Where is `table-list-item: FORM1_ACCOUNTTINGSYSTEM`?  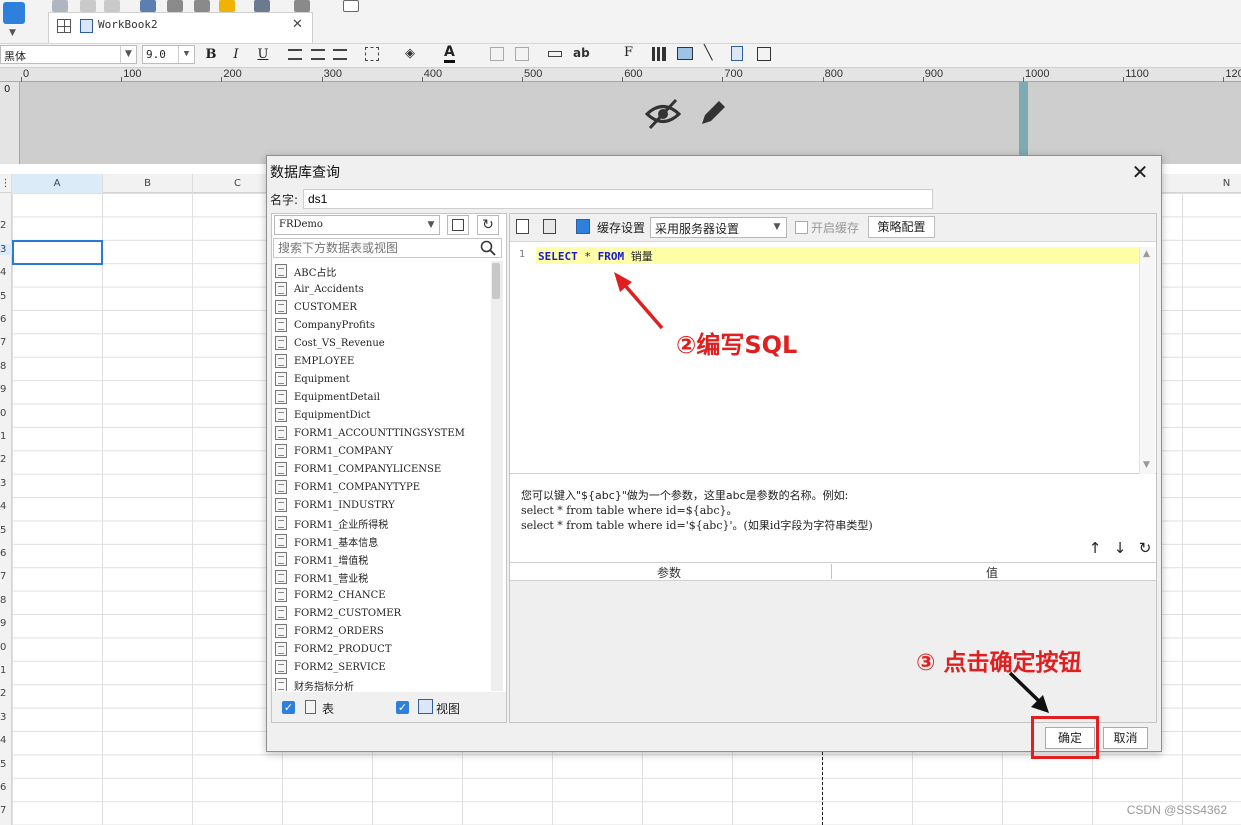 table-list-item: FORM1_ACCOUNTTINGSYSTEM is located at coordinates (370, 433).